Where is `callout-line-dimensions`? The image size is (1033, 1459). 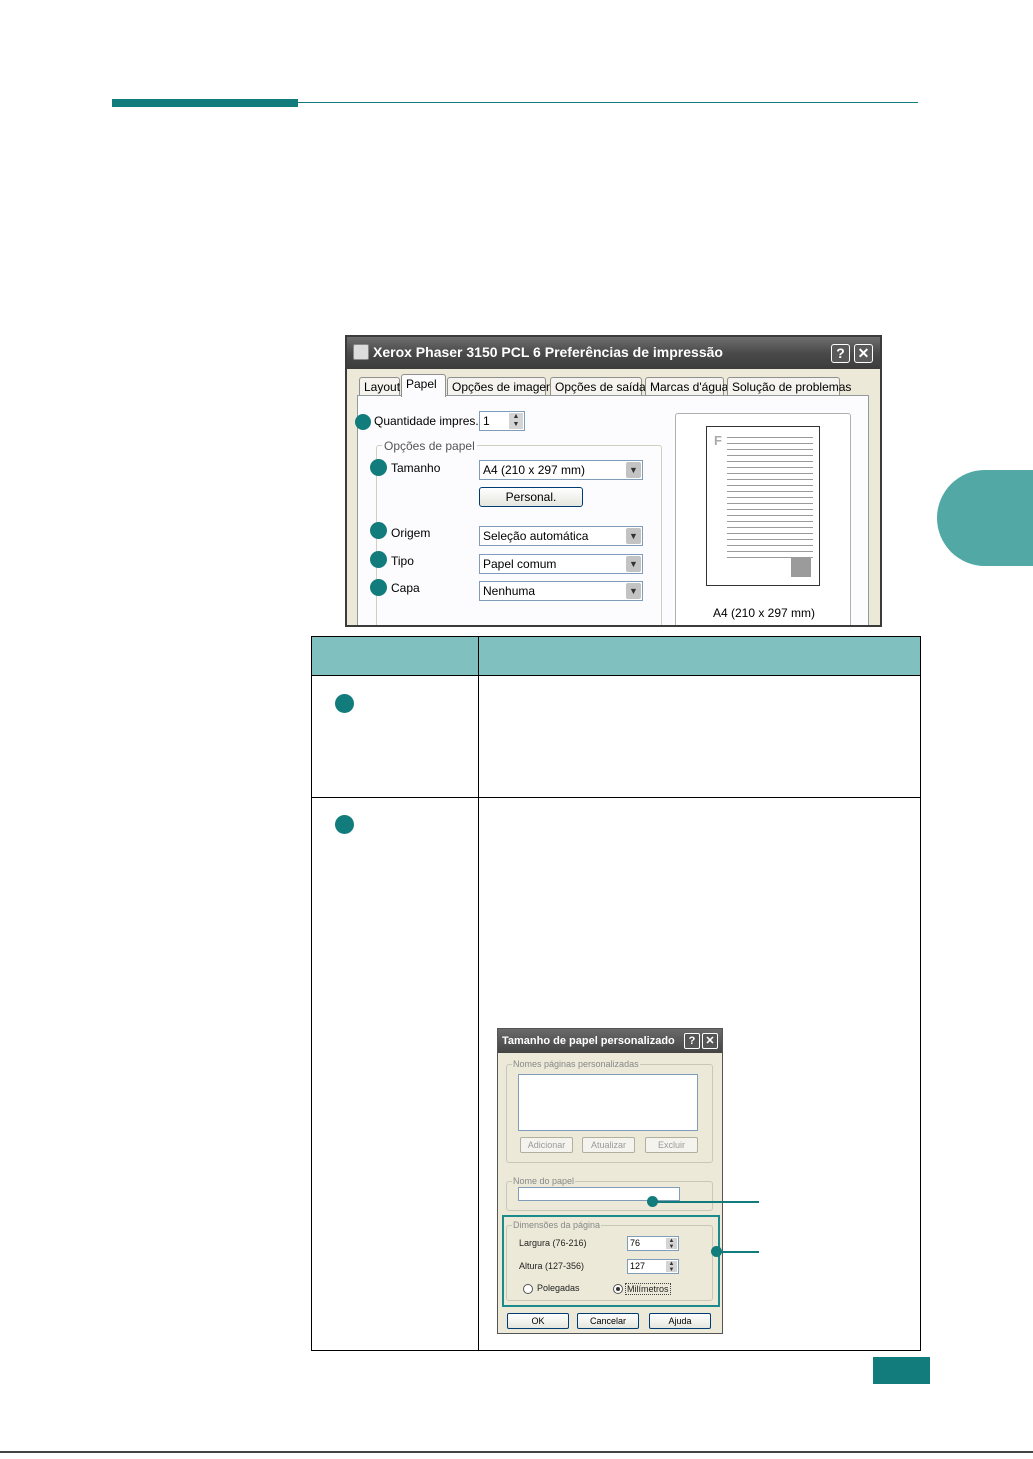
callout-line-dimensions is located at coordinates (737, 1252).